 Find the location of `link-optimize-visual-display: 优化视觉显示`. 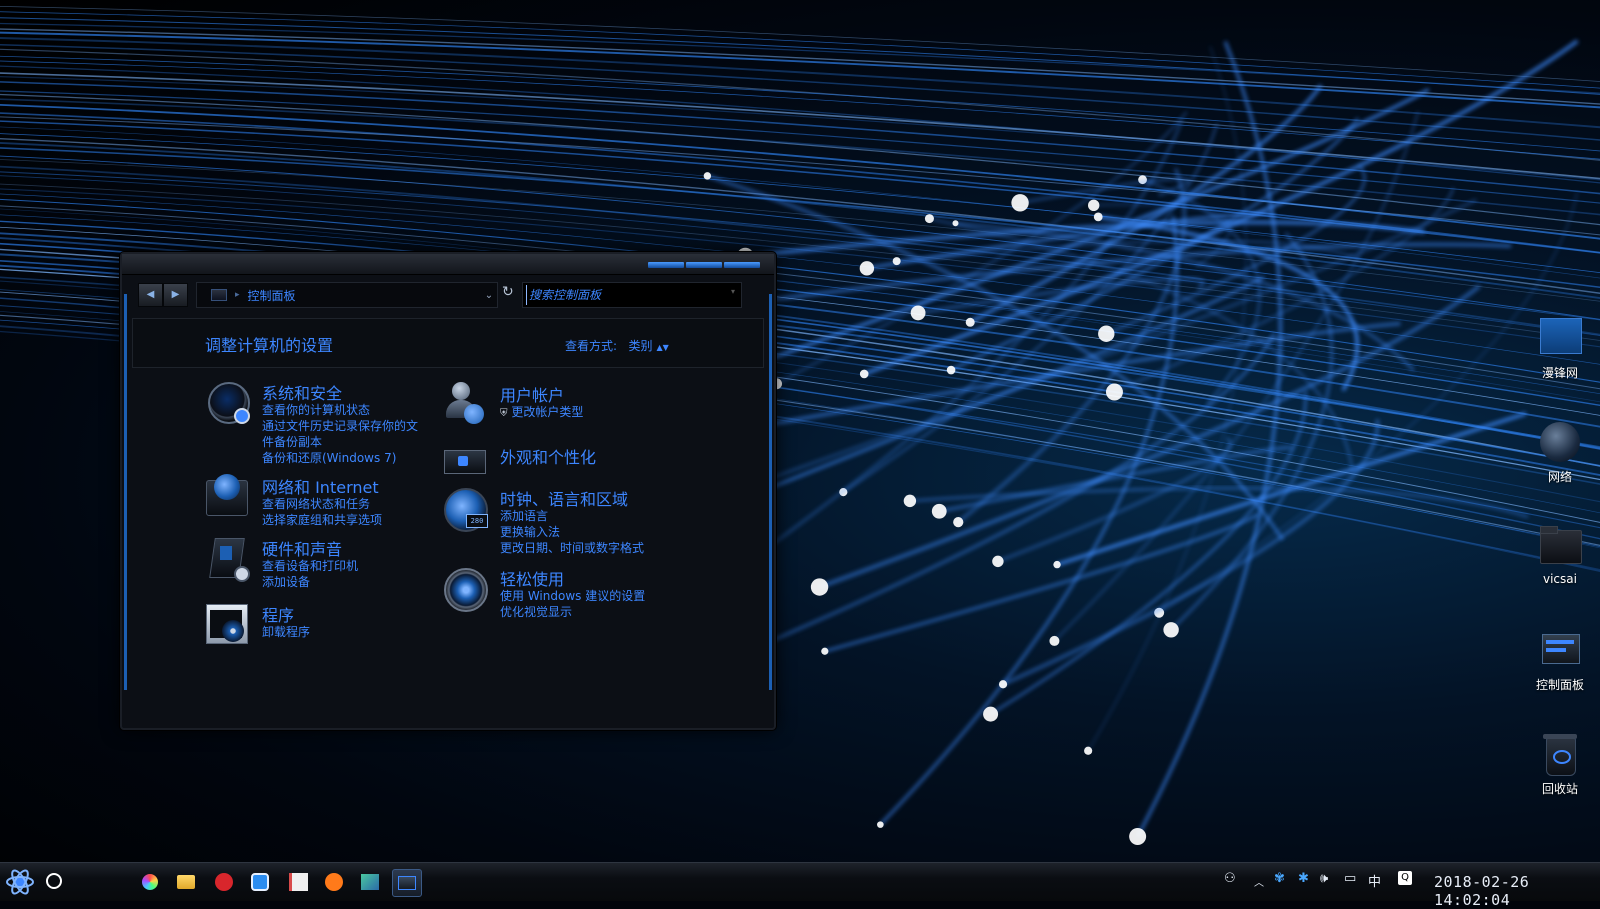

link-optimize-visual-display: 优化视觉显示 is located at coordinates (572, 612).